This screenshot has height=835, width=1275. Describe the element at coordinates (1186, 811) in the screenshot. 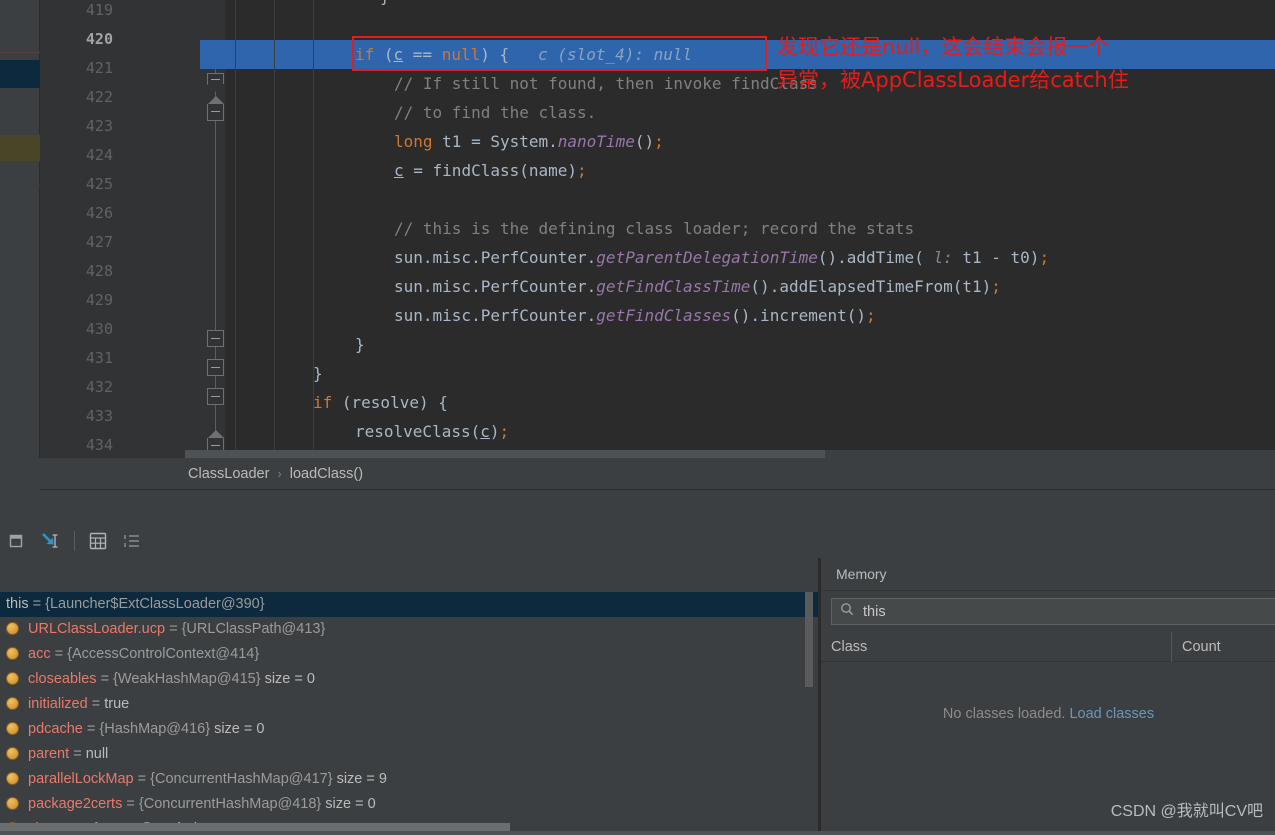

I see `csdn-watermark: CSDN @我就叫CV吧` at that location.